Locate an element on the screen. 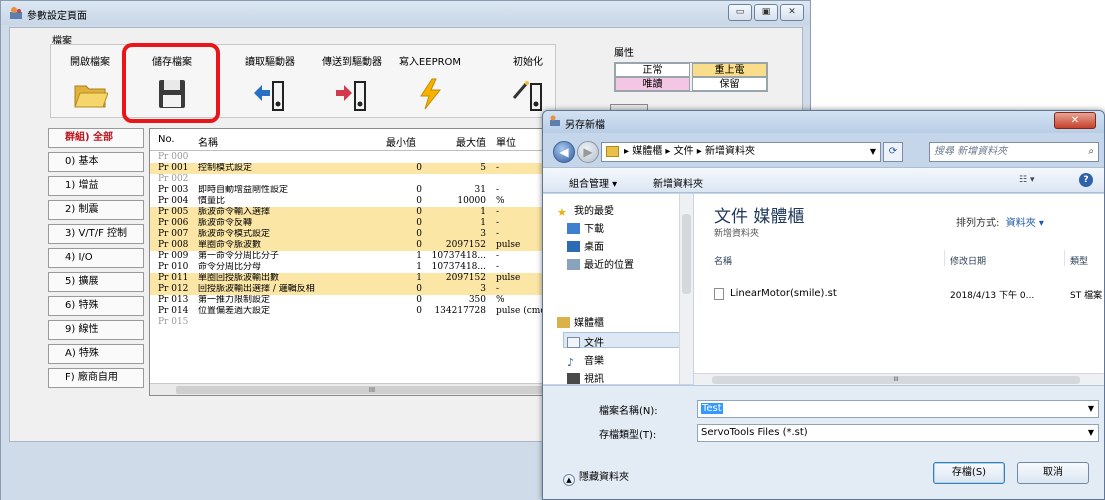 This screenshot has width=1105, height=500. col-min: 最小值 is located at coordinates (401, 141).